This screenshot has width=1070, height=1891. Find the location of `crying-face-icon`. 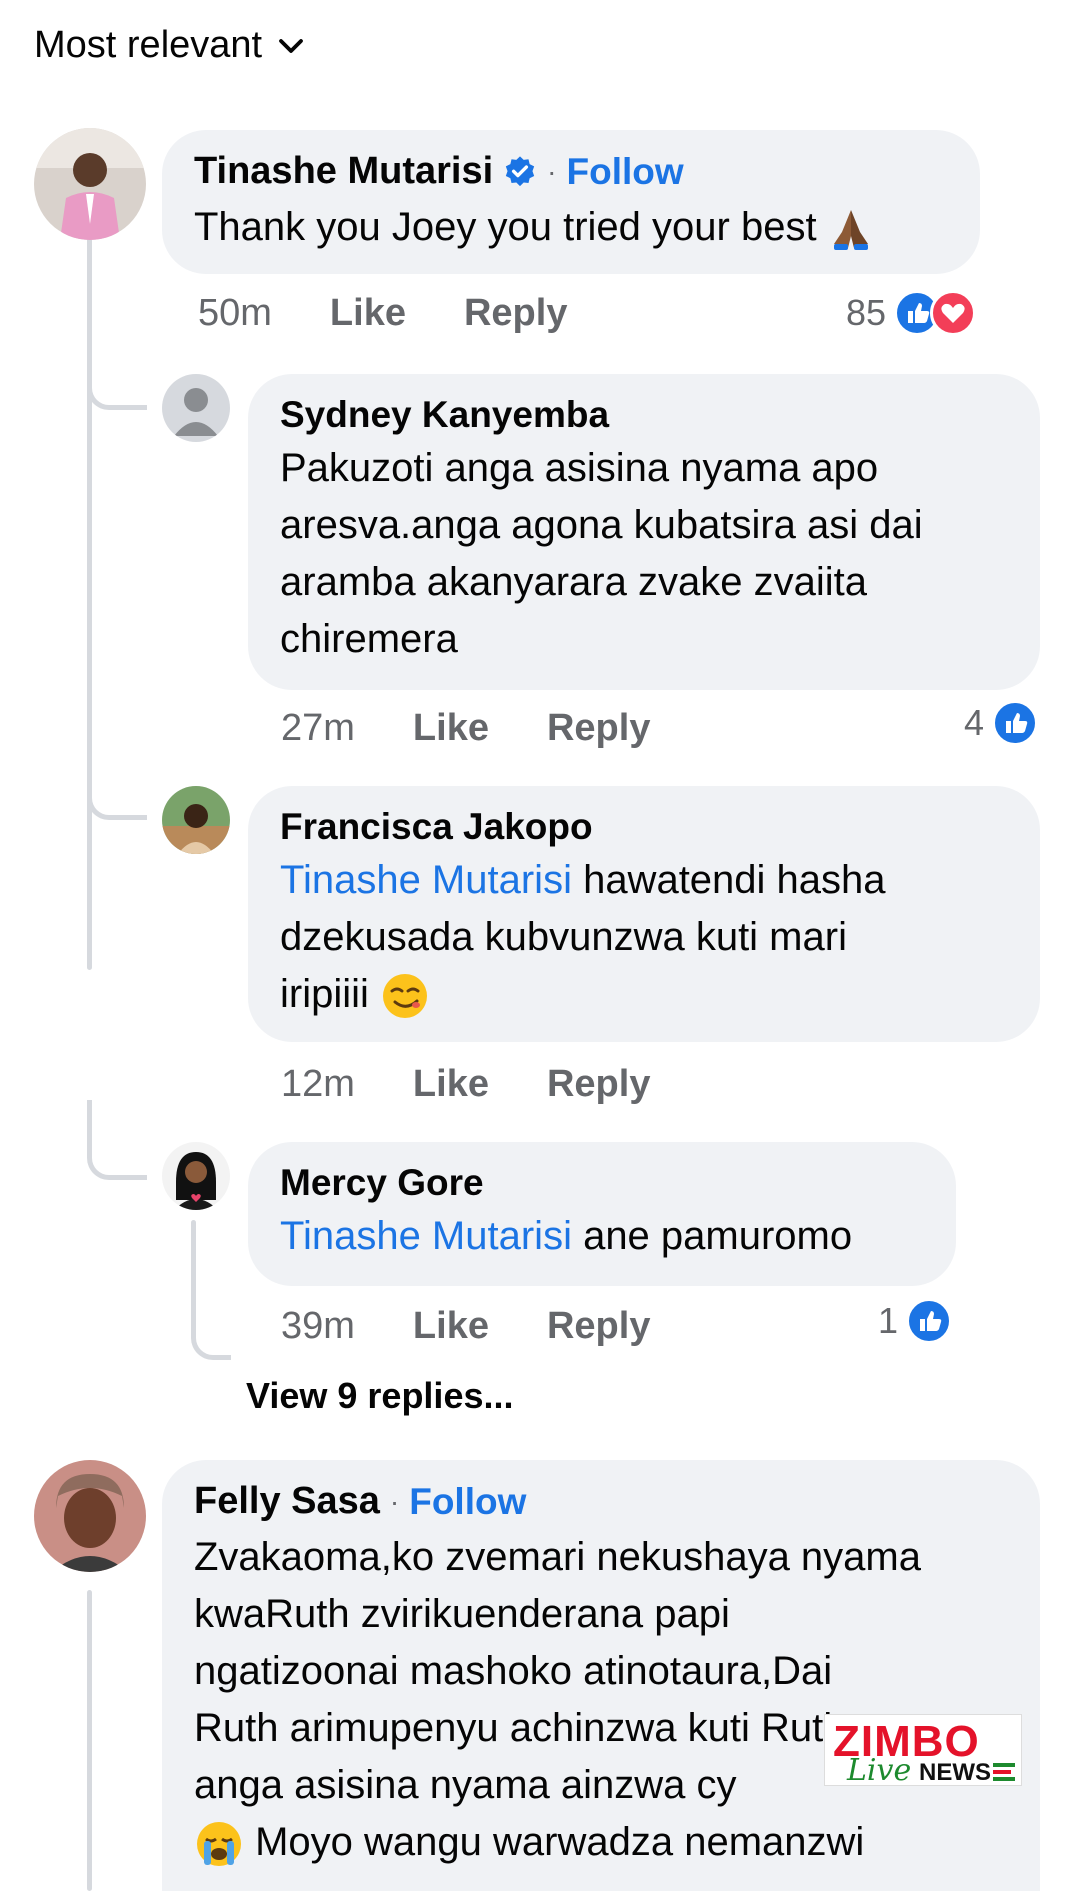

crying-face-icon is located at coordinates (219, 1844).